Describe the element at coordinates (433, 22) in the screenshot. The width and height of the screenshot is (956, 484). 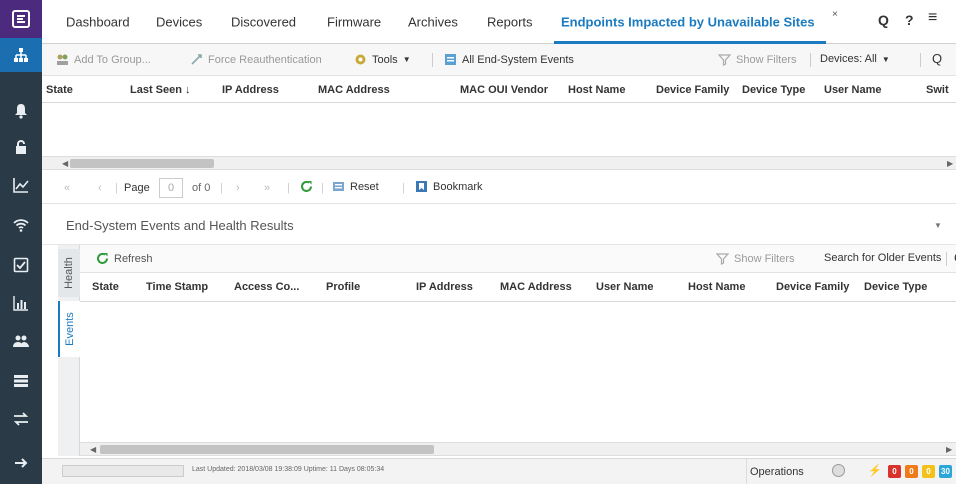
I see `tab-archives: Archives` at that location.